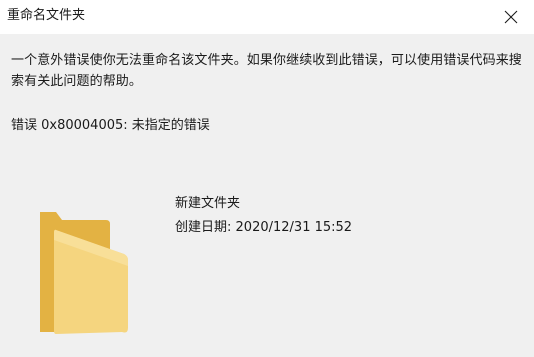 Image resolution: width=534 pixels, height=357 pixels. Describe the element at coordinates (203, 227) in the screenshot. I see `created-date-label: 创建日期:` at that location.